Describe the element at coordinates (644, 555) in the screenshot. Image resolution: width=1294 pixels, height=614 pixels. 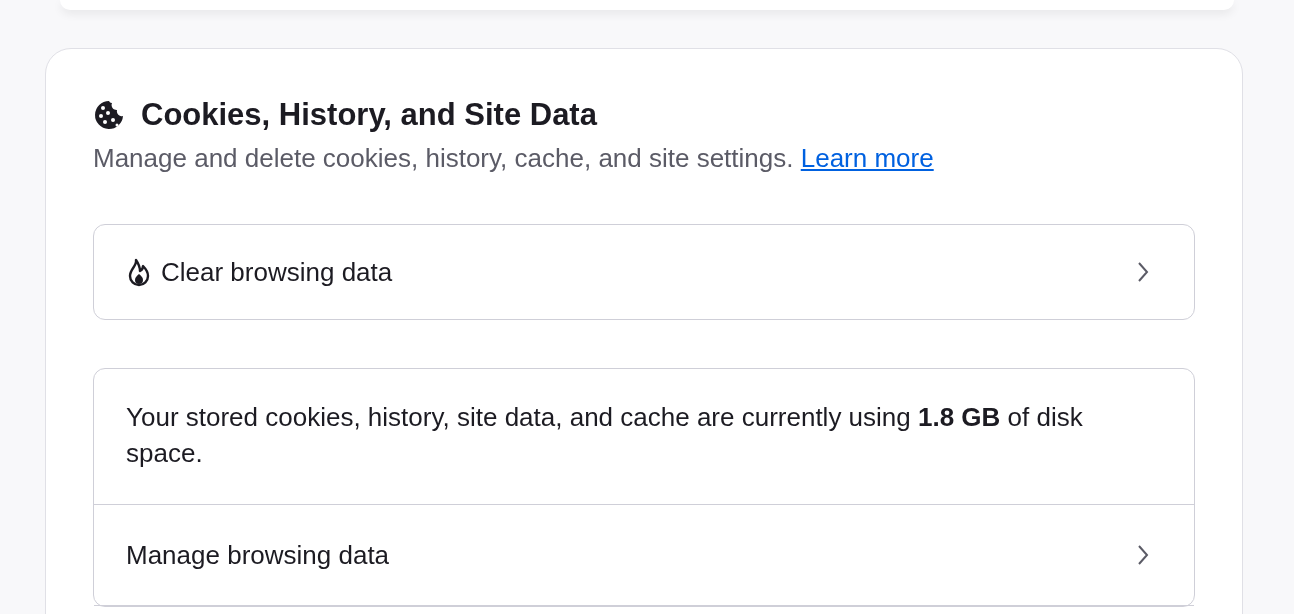
I see `settings-list-item: Manage browsing data` at that location.